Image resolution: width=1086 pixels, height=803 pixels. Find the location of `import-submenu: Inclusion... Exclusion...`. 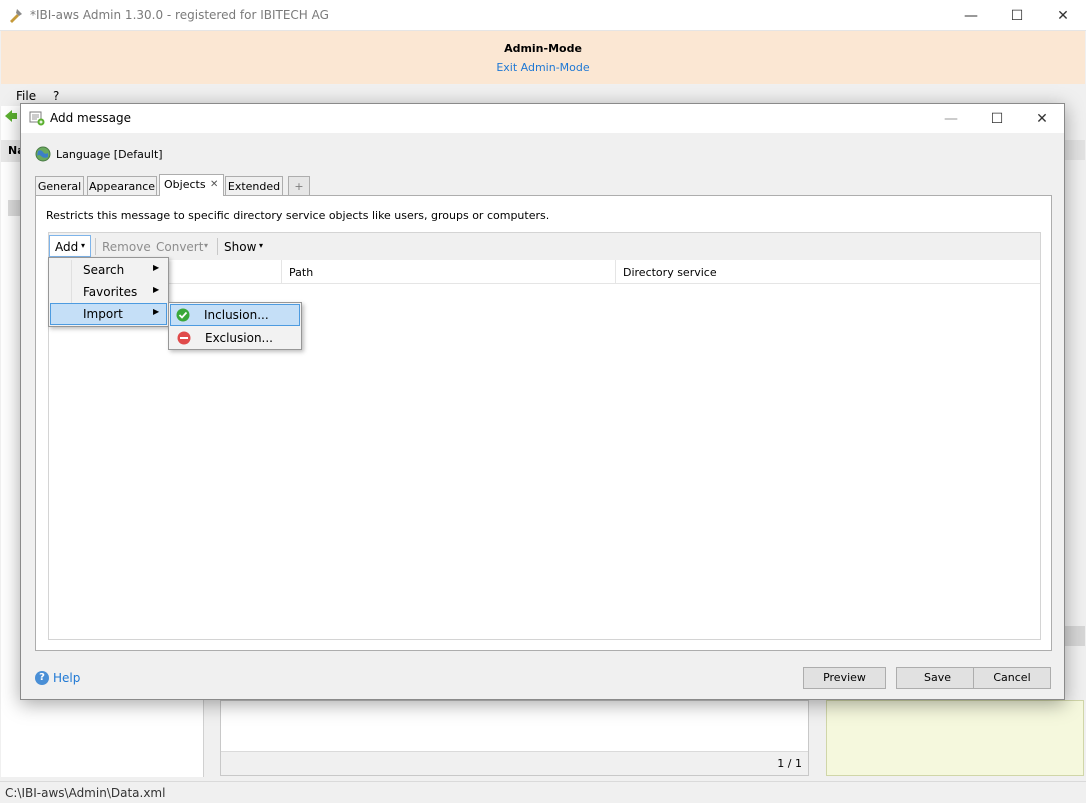

import-submenu: Inclusion... Exclusion... is located at coordinates (235, 326).